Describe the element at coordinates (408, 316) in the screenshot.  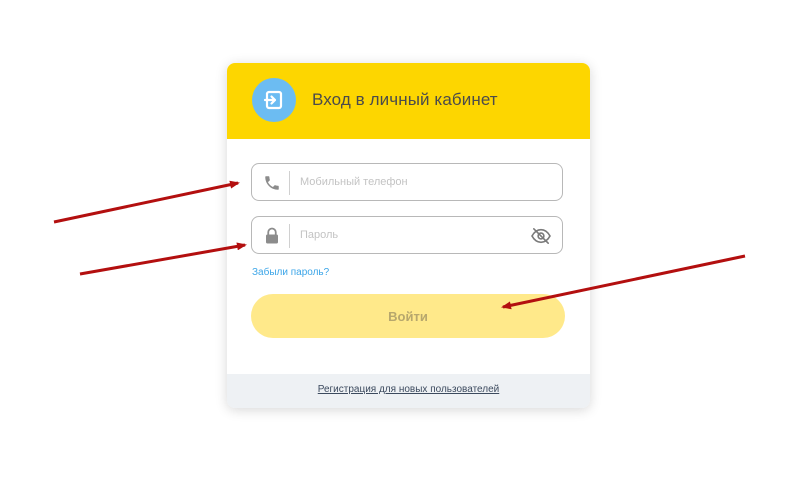
I see `login-button: Войти` at that location.